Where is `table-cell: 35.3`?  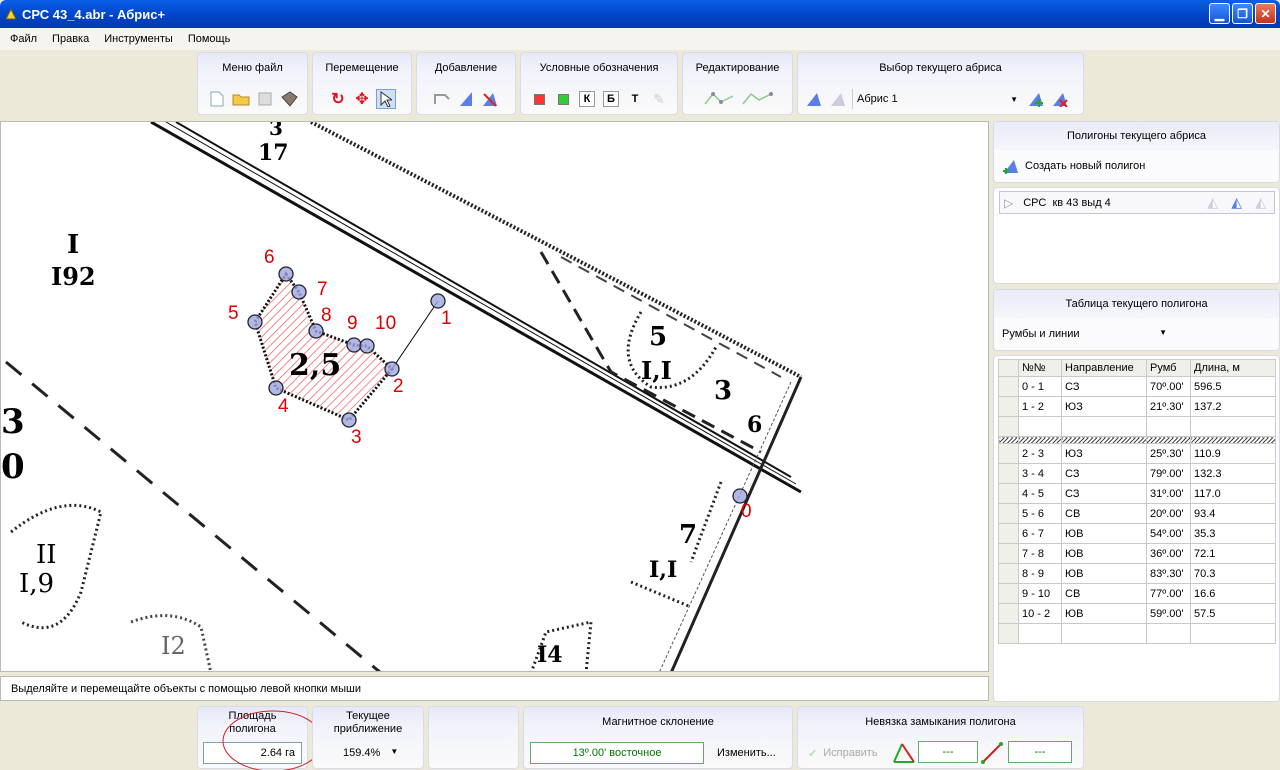
table-cell: 35.3 is located at coordinates (1233, 533).